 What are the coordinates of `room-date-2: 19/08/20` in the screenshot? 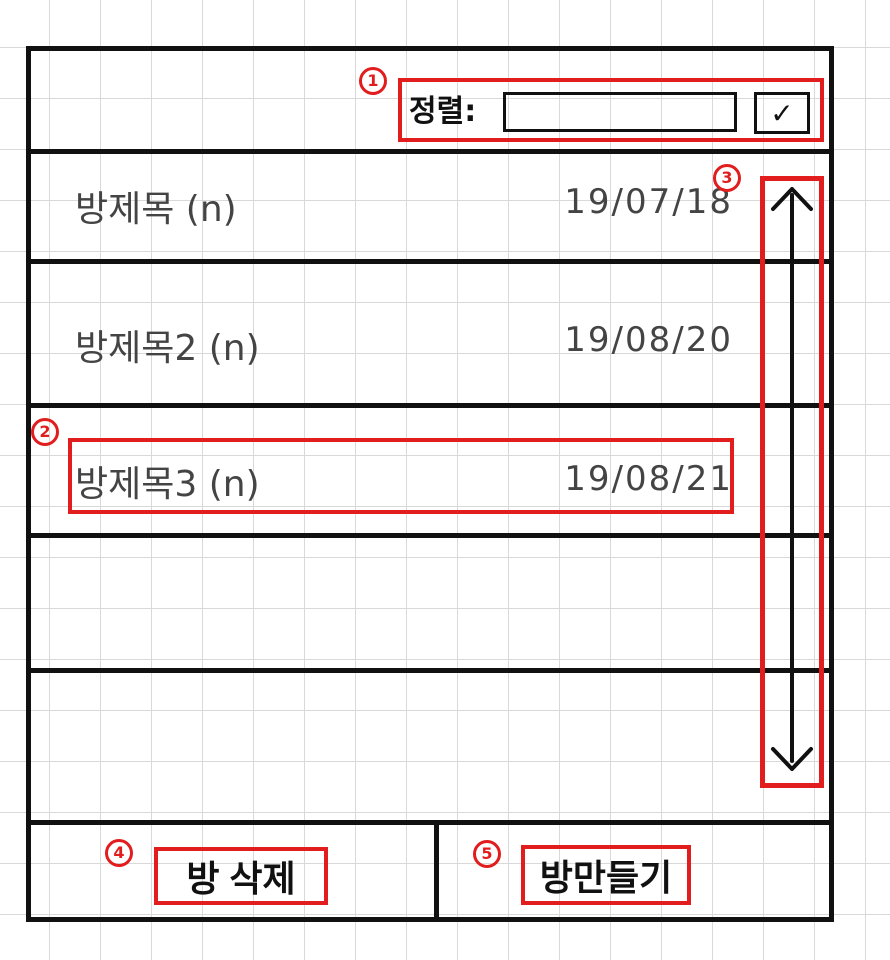 It's located at (648, 340).